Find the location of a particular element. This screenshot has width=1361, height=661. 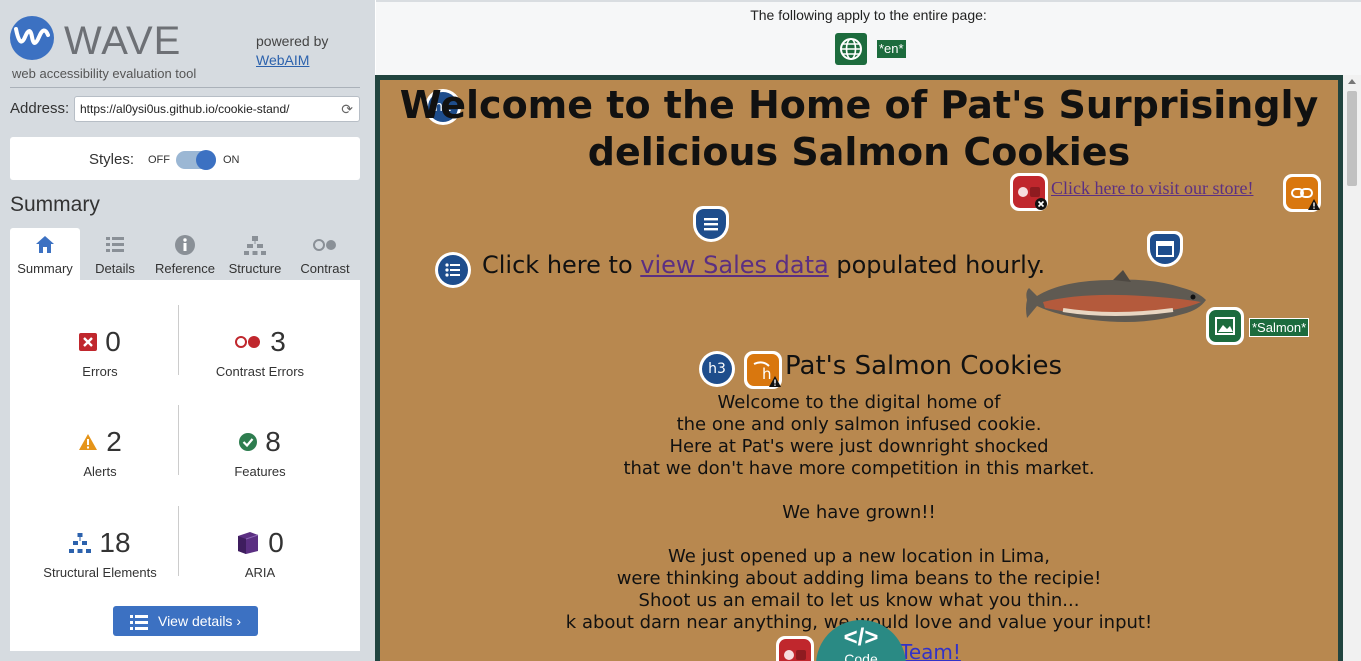

view-details-label: View details › is located at coordinates (199, 621).